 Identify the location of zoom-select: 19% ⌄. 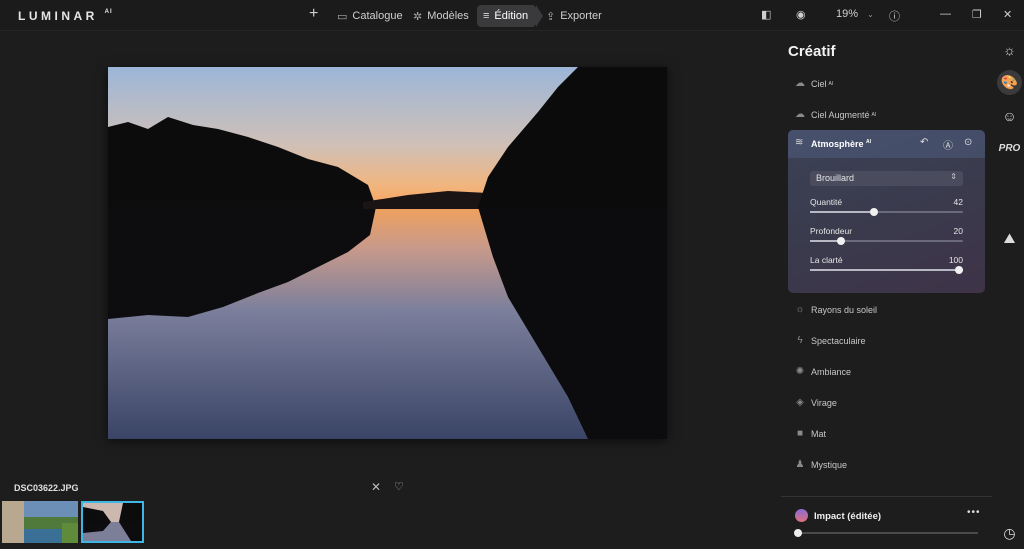
(855, 14).